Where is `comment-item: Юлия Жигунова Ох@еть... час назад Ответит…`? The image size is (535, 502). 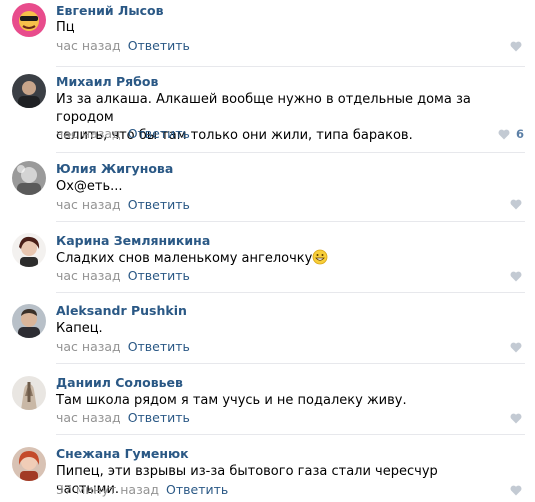 comment-item: Юлия Жигунова Ох@еть... час назад Ответит… is located at coordinates (267, 187).